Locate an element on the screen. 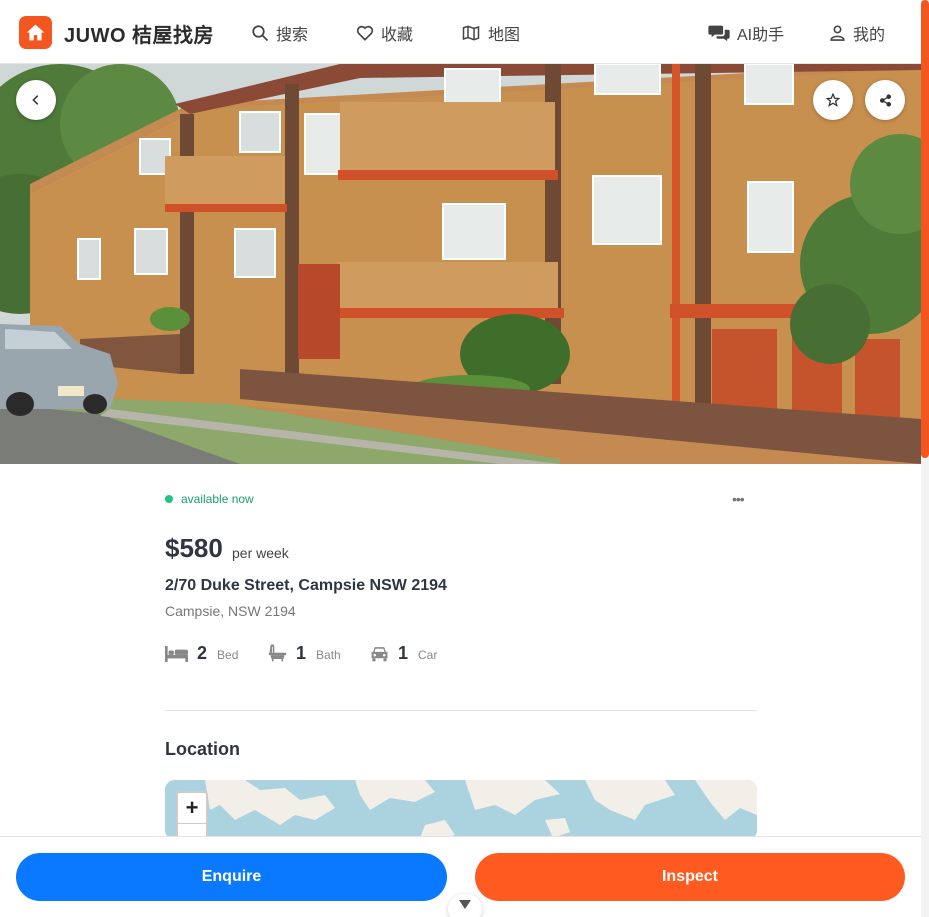 This screenshot has height=917, width=929. chevron-left-icon is located at coordinates (35, 100).